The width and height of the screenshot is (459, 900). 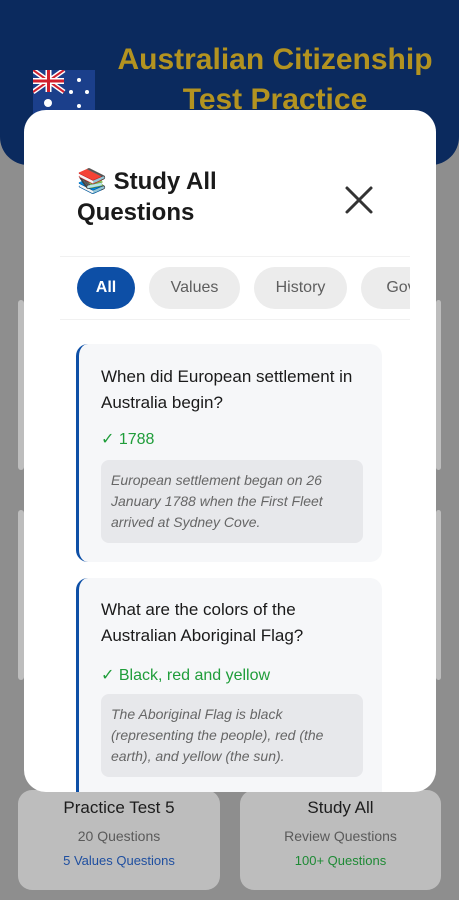 What do you see at coordinates (119, 836) in the screenshot?
I see `card-subtitle: 20 Questions` at bounding box center [119, 836].